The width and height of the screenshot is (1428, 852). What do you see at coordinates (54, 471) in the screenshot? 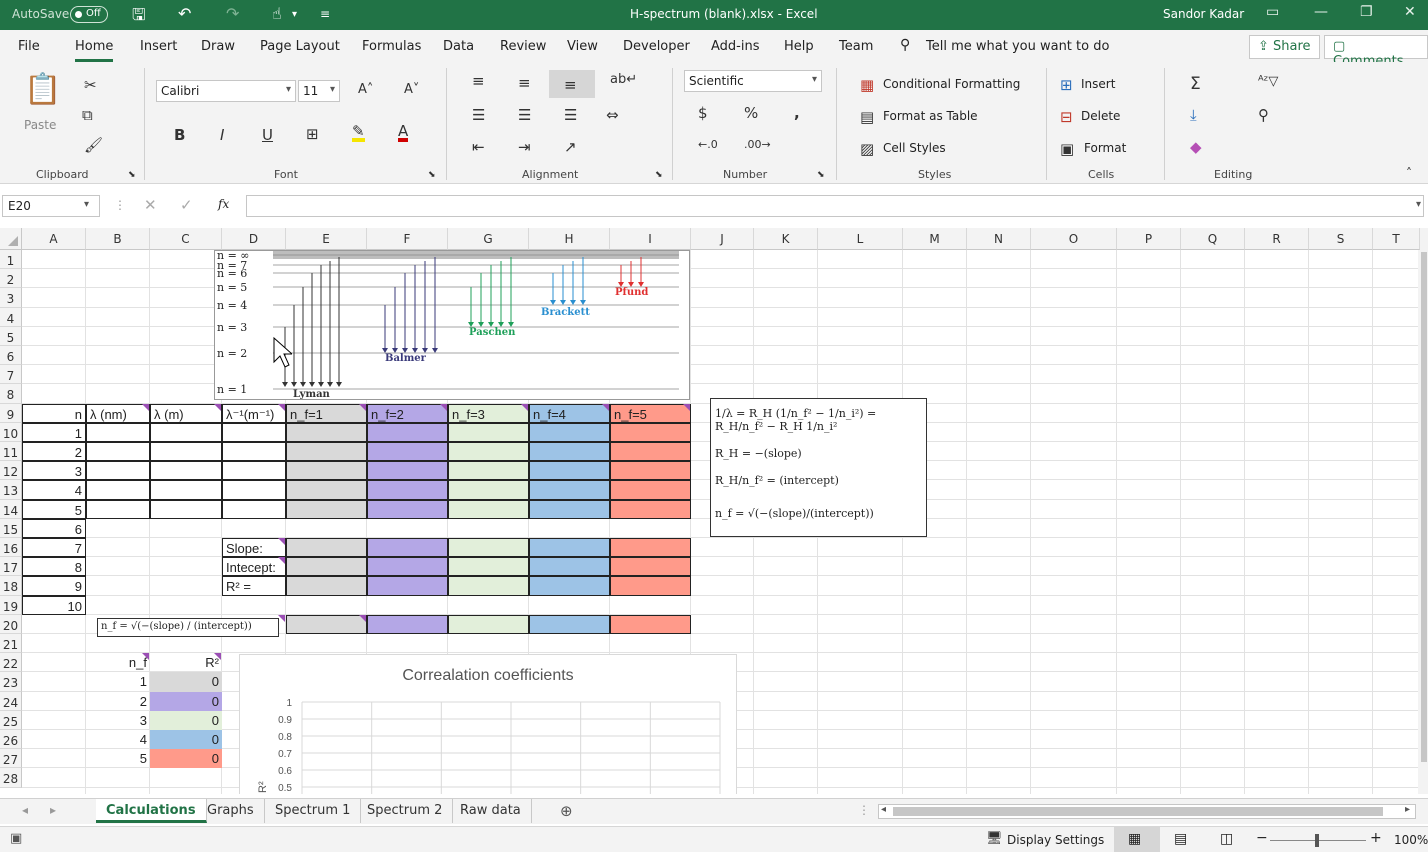
I see `n-value: 3` at bounding box center [54, 471].